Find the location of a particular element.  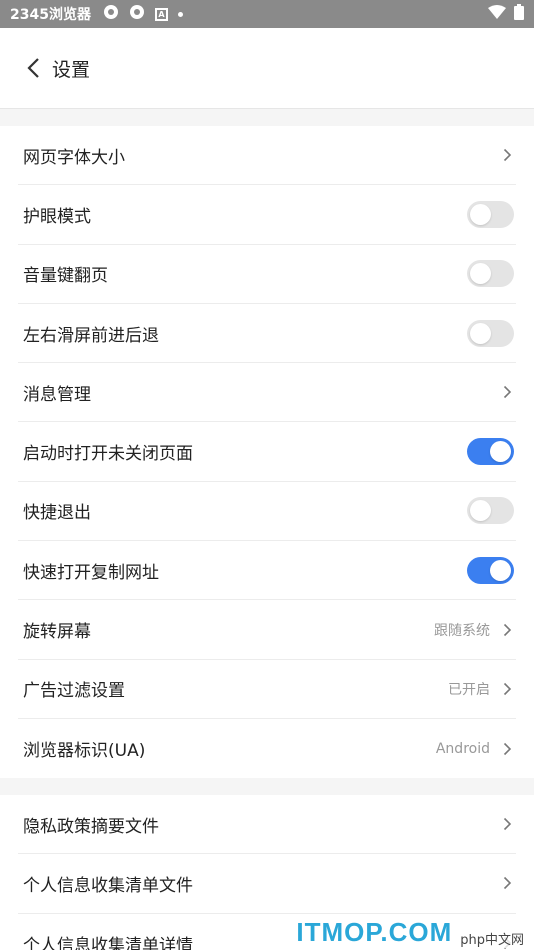

watermark-sub: php中文网 is located at coordinates (492, 938).